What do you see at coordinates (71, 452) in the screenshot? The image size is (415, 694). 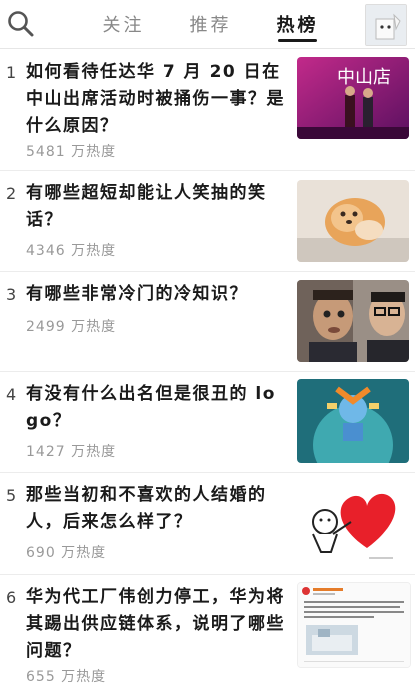 I see `heat-count: 1427 万热度` at bounding box center [71, 452].